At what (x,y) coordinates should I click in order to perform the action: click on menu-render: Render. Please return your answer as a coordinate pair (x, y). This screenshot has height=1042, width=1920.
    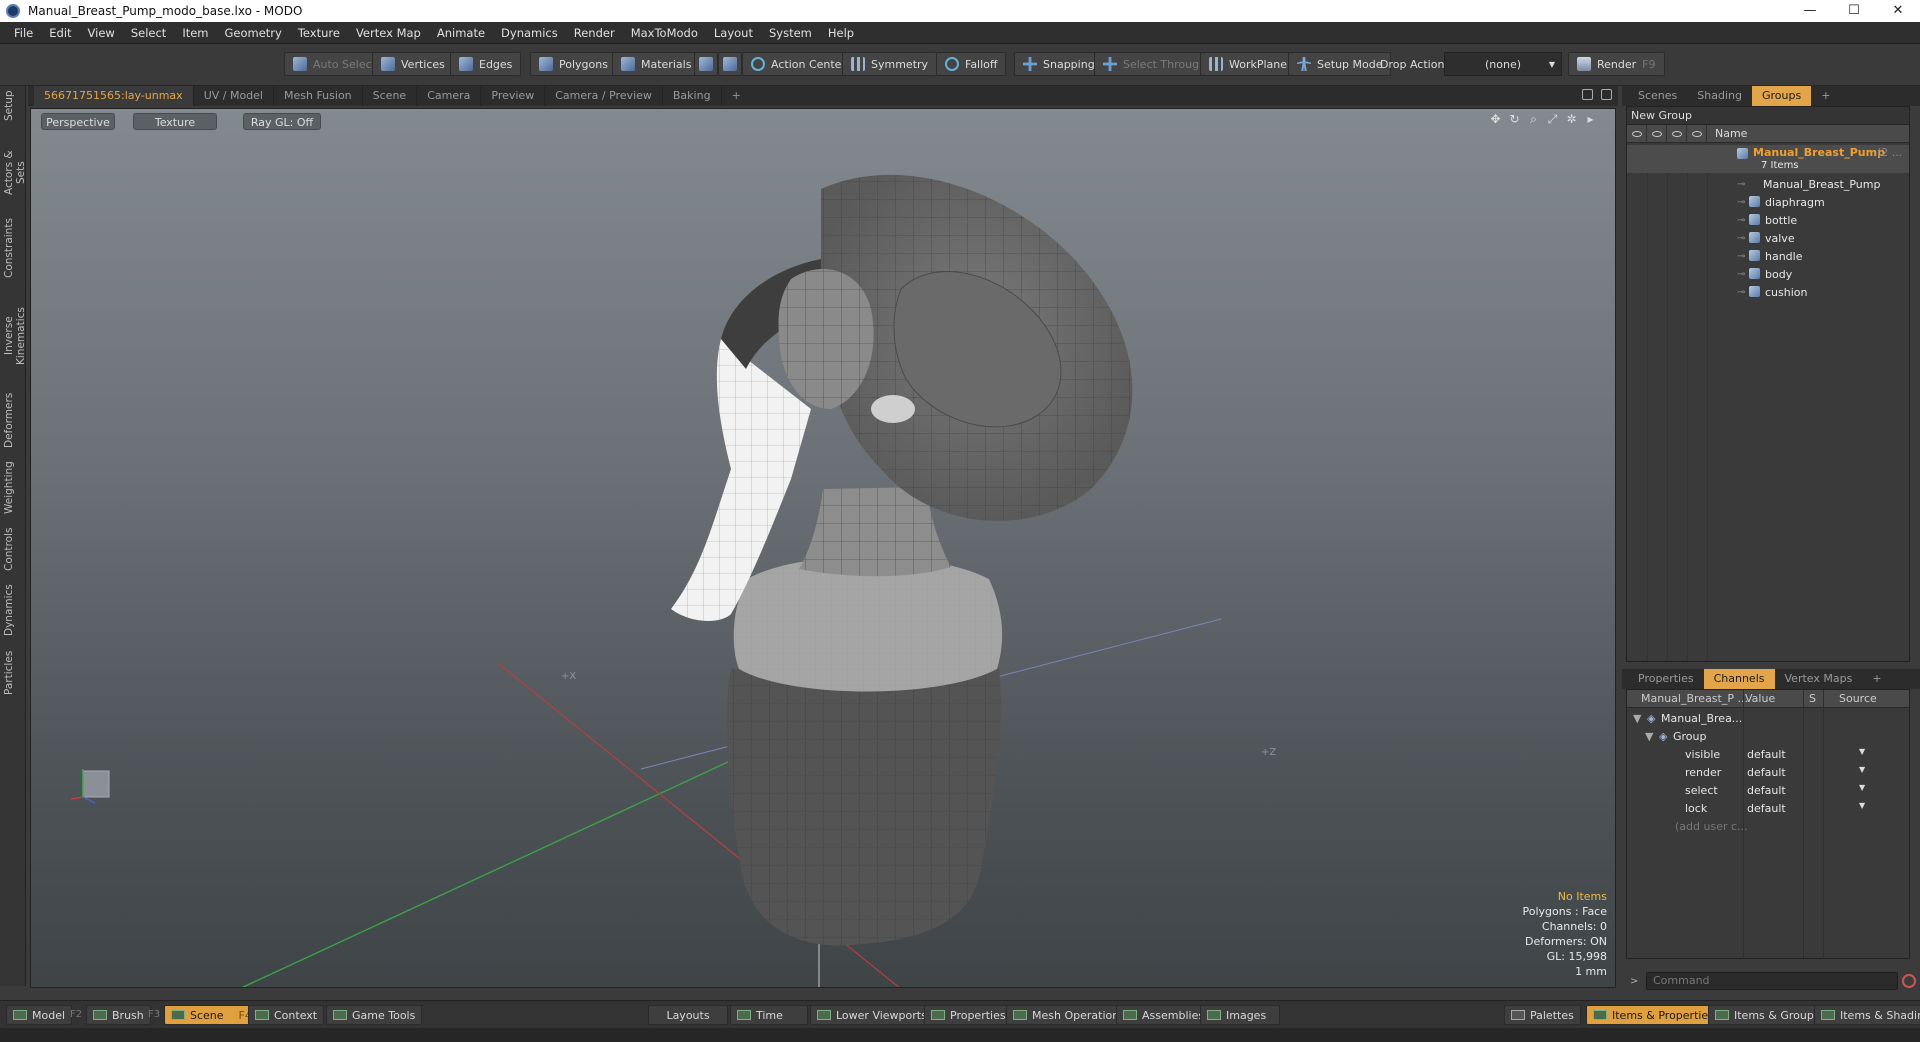
    Looking at the image, I should click on (594, 33).